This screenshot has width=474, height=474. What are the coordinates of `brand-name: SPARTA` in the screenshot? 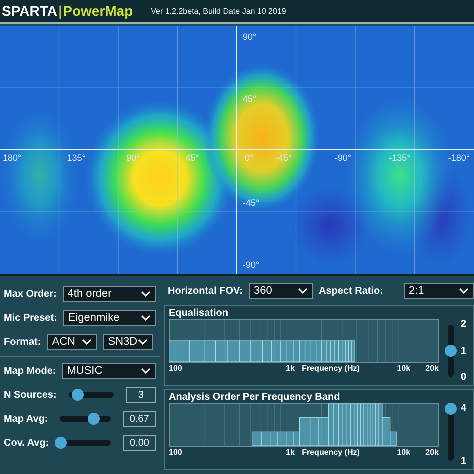 It's located at (30, 11).